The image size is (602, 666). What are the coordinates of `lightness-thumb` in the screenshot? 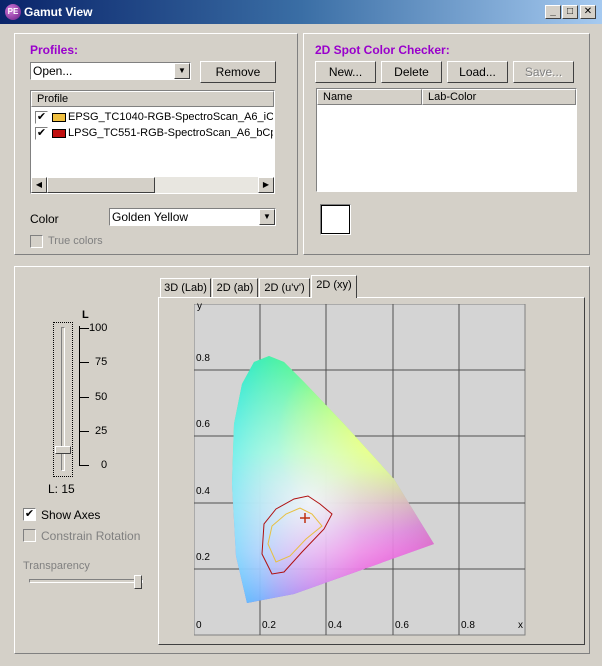 It's located at (63, 450).